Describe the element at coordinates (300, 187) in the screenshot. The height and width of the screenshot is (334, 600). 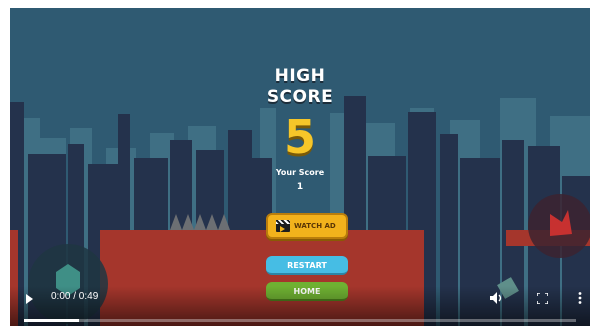
I see `your-score-value: 1` at that location.